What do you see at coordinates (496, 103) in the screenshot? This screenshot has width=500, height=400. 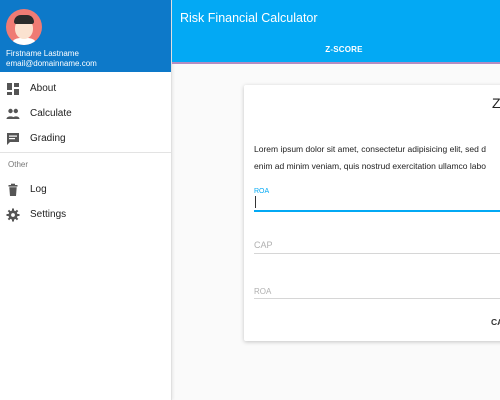 I see `card-title: Z` at bounding box center [496, 103].